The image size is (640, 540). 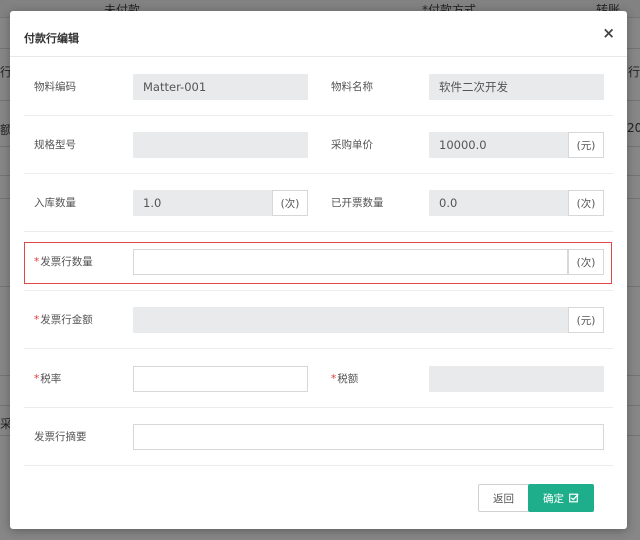 I want to click on invoice-line-amount-field, so click(x=350, y=320).